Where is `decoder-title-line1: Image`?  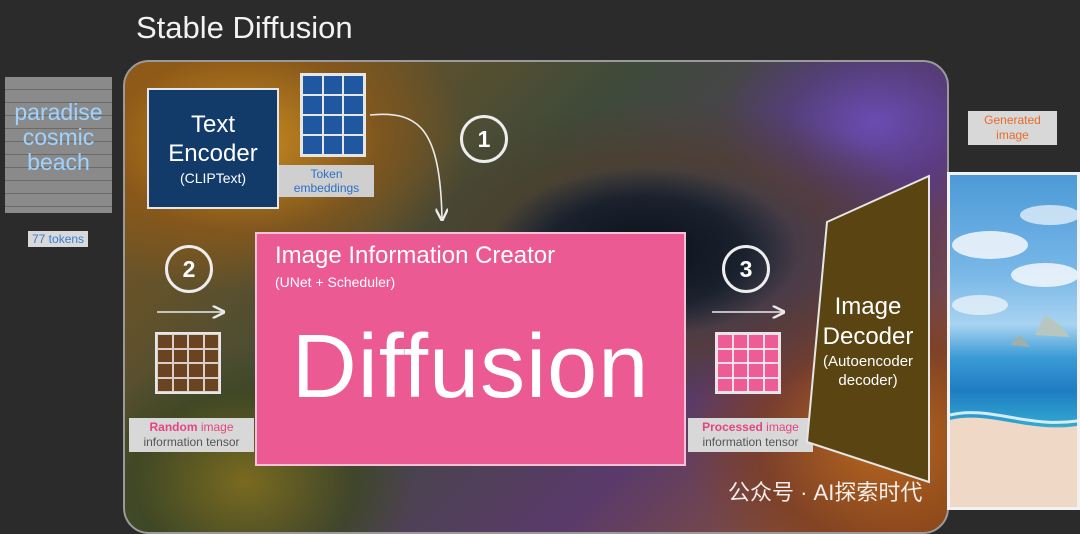
decoder-title-line1: Image is located at coordinates (868, 306).